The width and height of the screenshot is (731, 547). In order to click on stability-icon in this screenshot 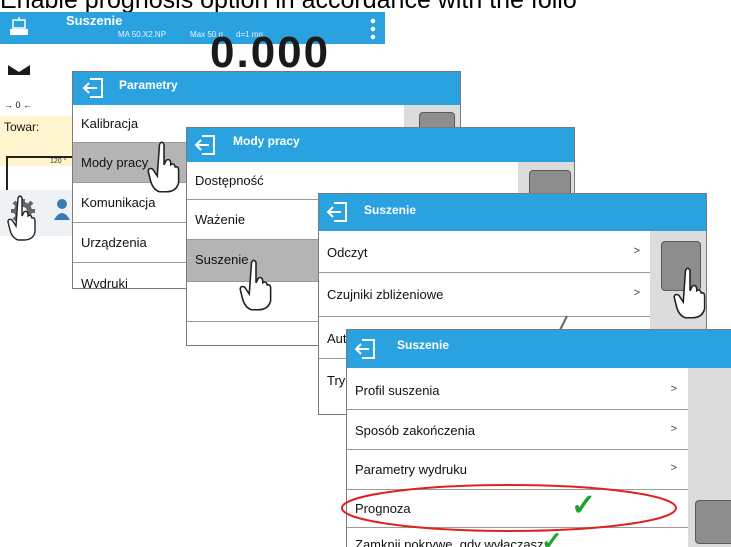, I will do `click(19, 68)`.